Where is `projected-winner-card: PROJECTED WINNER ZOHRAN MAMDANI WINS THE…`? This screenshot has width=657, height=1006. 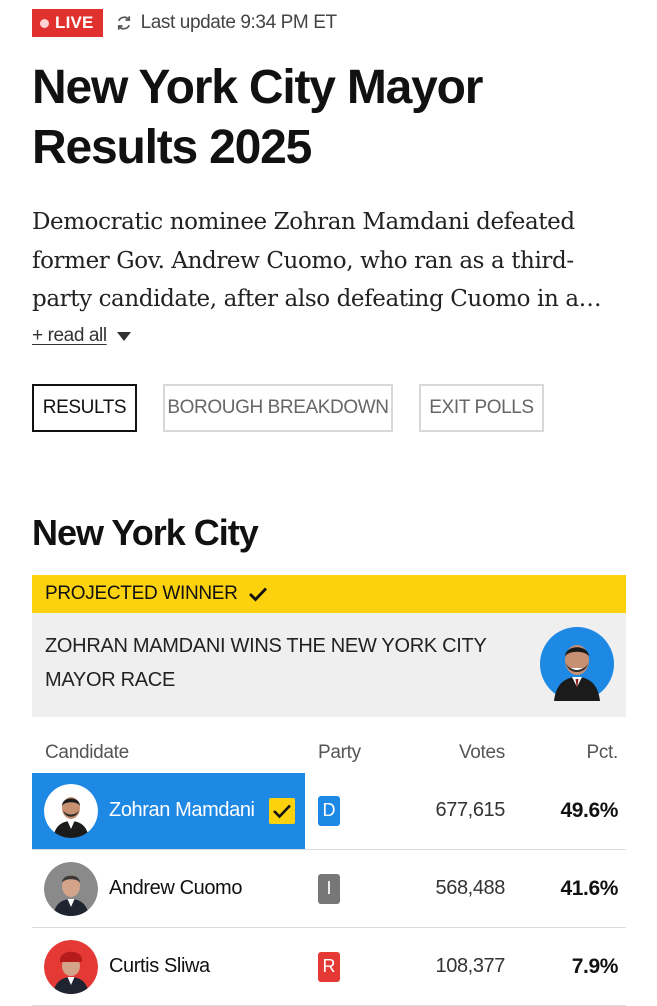
projected-winner-card: PROJECTED WINNER ZOHRAN MAMDANI WINS THE… is located at coordinates (329, 646).